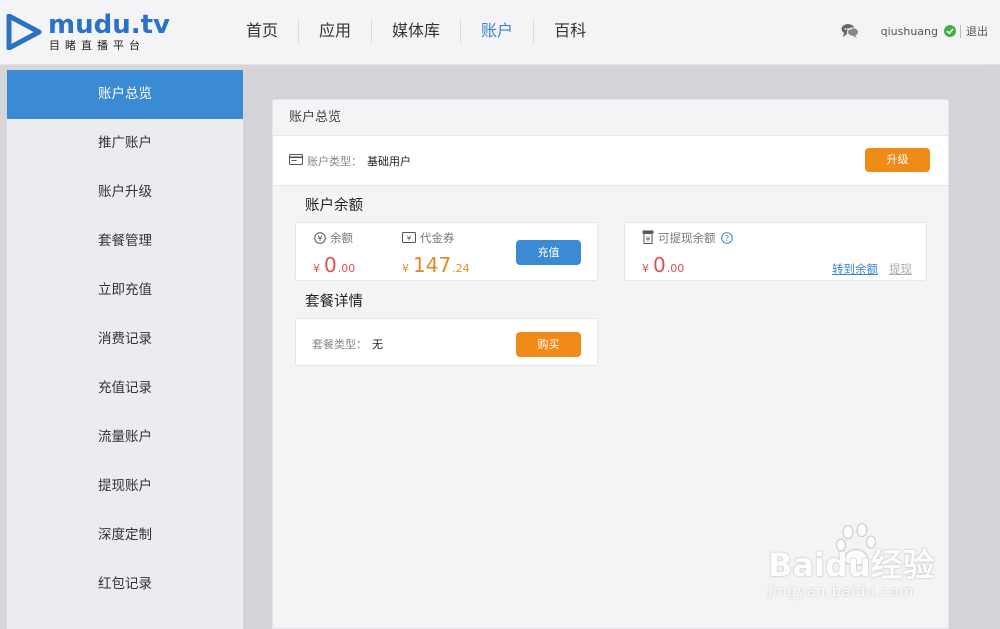  What do you see at coordinates (548, 344) in the screenshot?
I see `buy-button: 购买` at bounding box center [548, 344].